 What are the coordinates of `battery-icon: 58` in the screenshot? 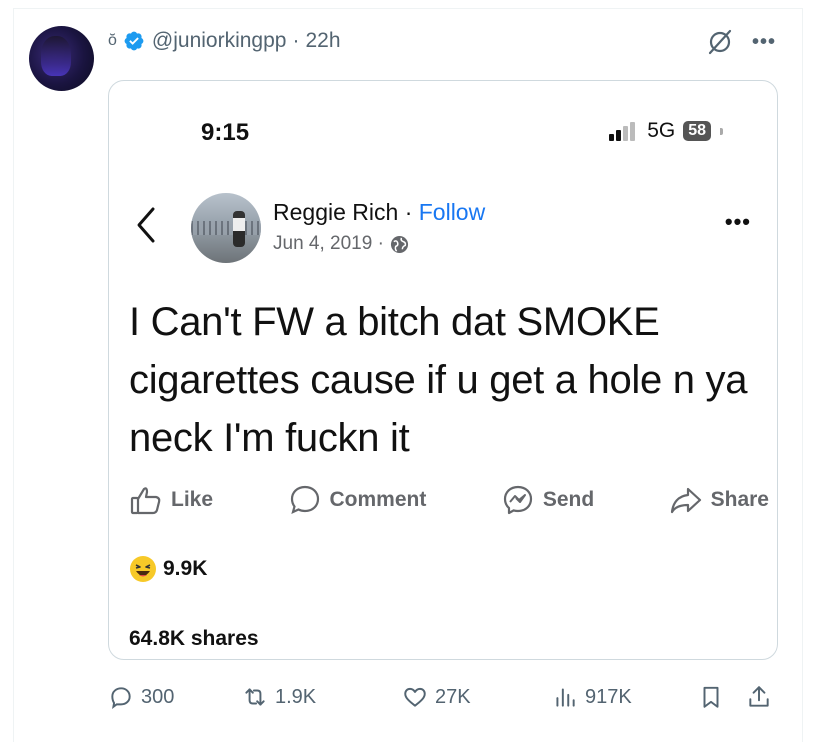 It's located at (697, 131).